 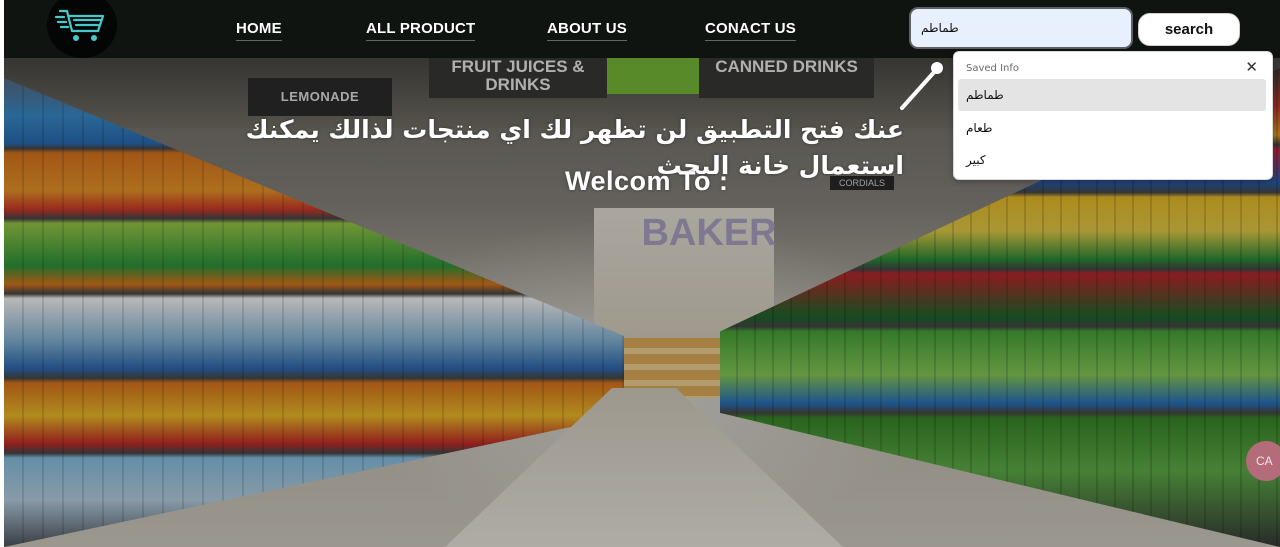 I want to click on shopping-cart-icon, so click(x=79, y=25).